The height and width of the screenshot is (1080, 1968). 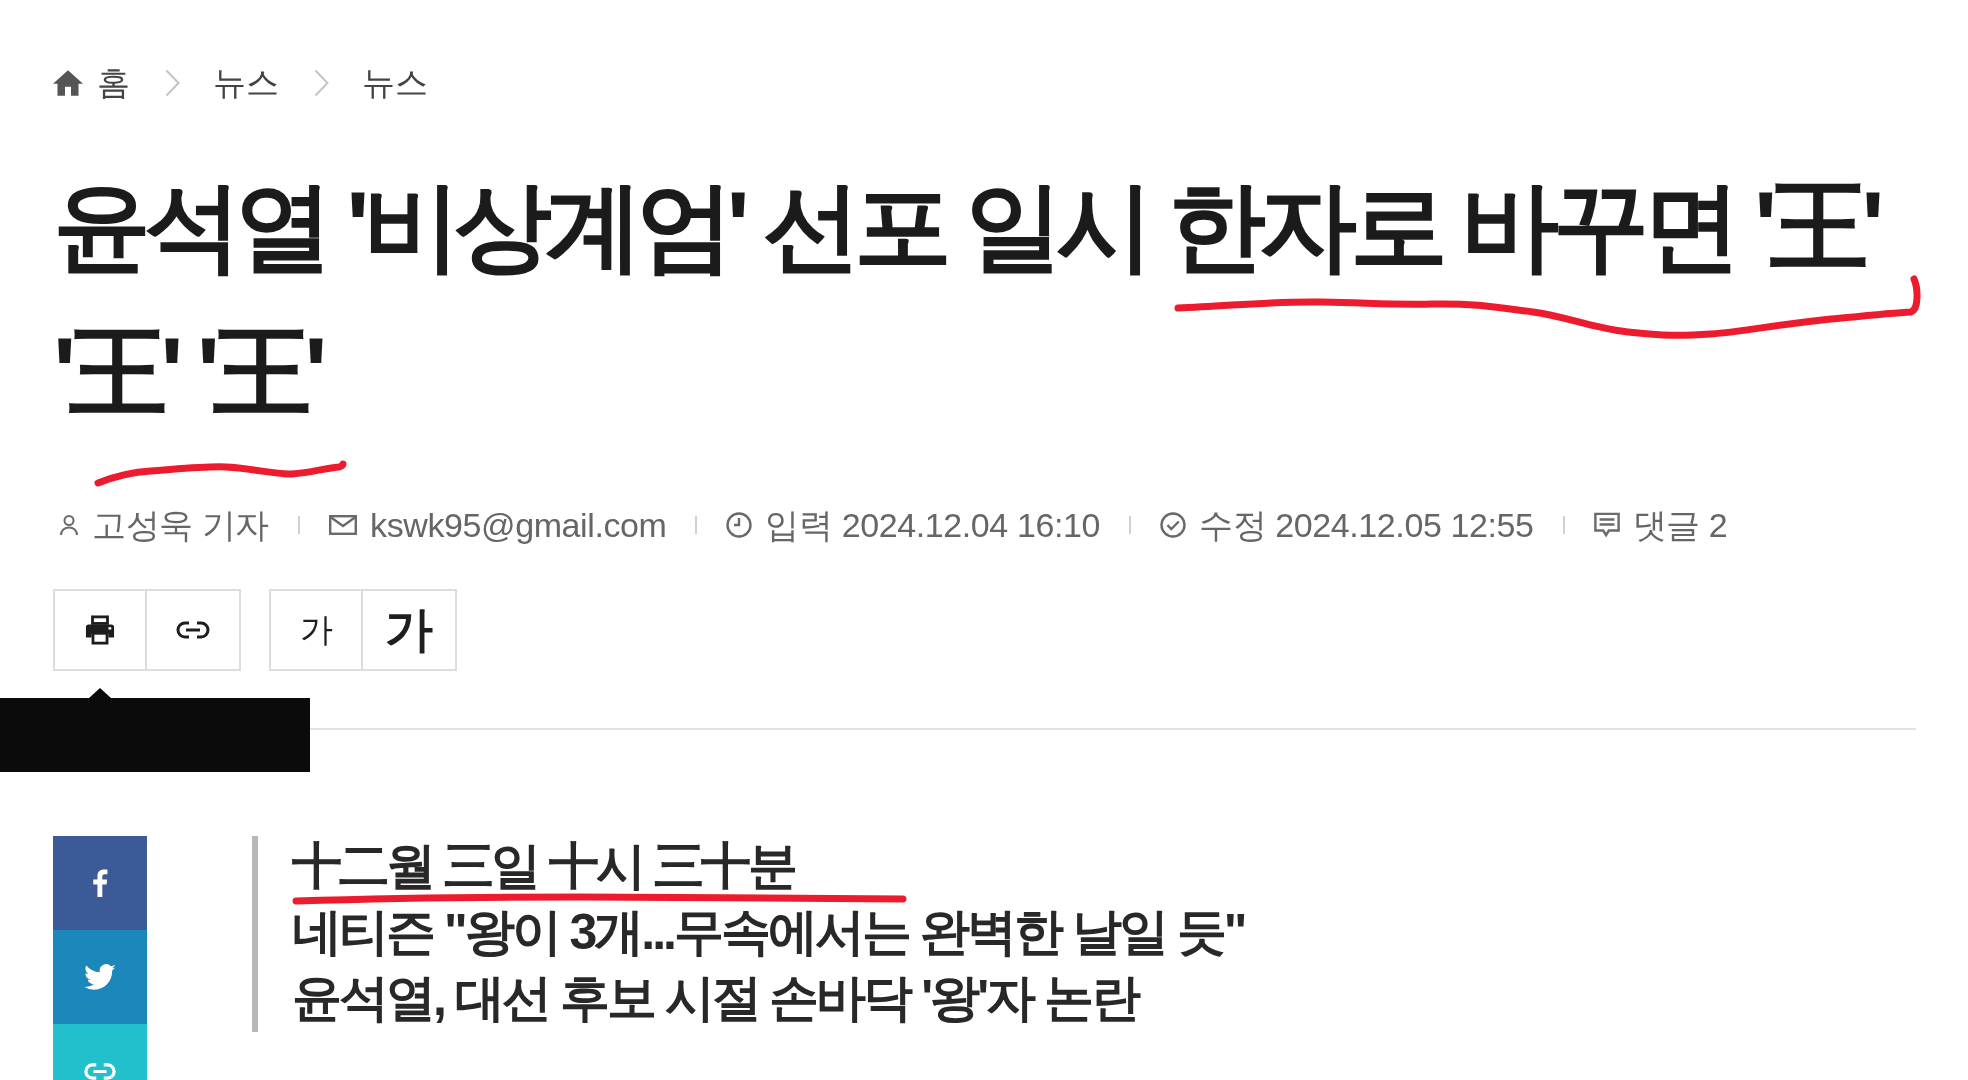 What do you see at coordinates (543, 866) in the screenshot?
I see `subtitle-line: 十二월 三일 十시 三十분` at bounding box center [543, 866].